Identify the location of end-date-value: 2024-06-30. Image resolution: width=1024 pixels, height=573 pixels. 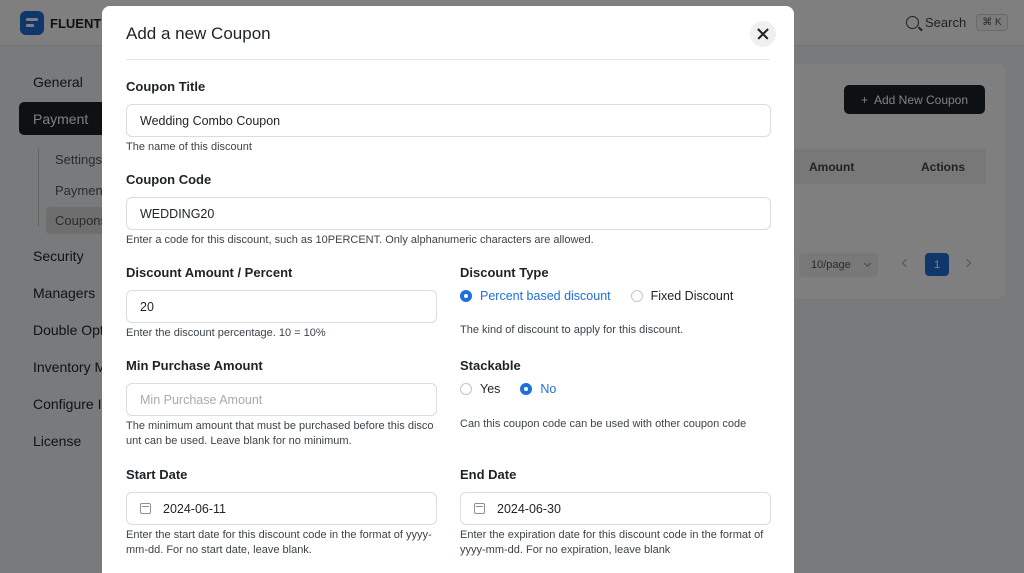
(529, 508).